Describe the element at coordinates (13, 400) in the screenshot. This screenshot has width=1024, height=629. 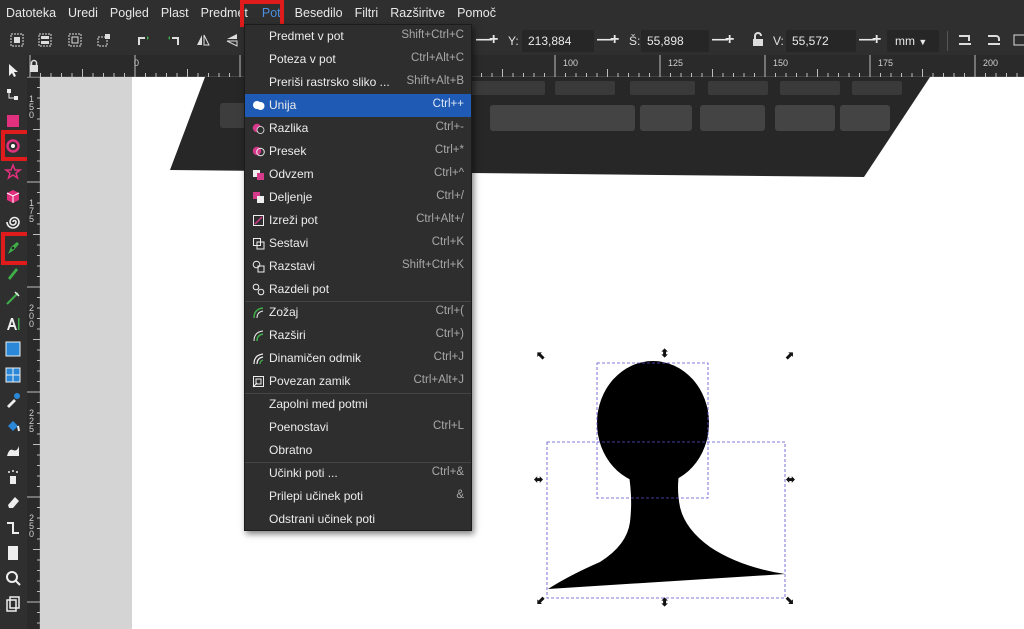
I see `dropper-tool-icon` at that location.